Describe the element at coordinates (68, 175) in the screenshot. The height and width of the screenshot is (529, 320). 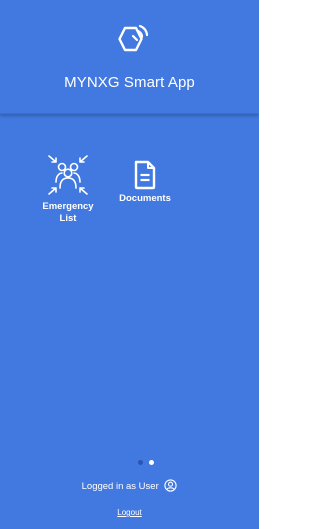
I see `emergency-group-icon` at that location.